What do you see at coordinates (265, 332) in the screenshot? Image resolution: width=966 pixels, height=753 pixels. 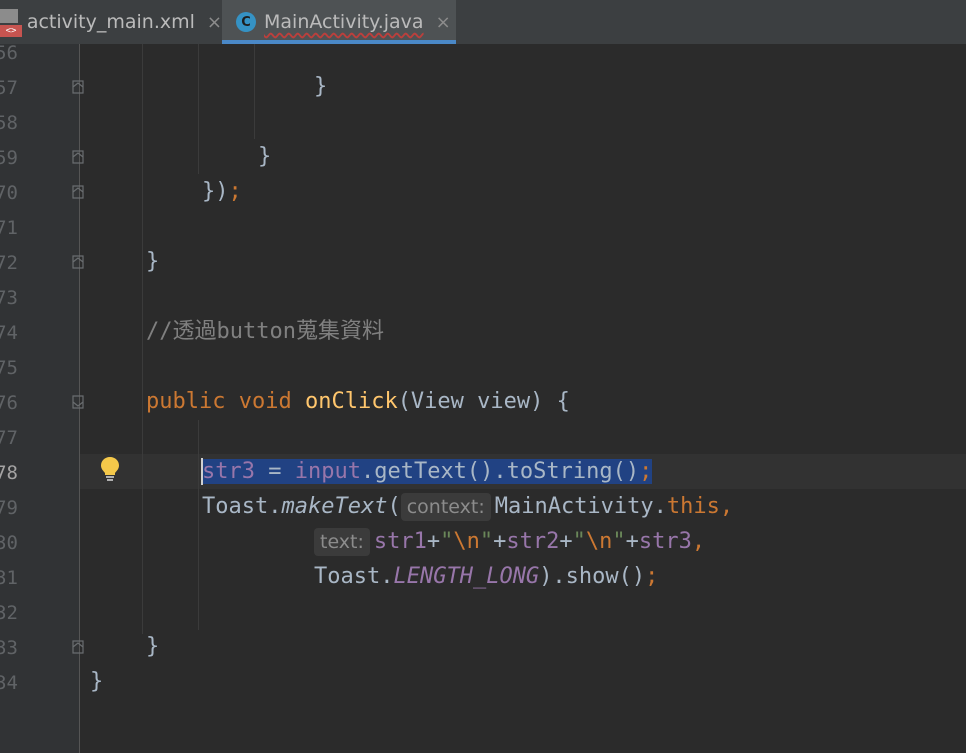 I see `code-comment: //透過button蒐集資料` at bounding box center [265, 332].